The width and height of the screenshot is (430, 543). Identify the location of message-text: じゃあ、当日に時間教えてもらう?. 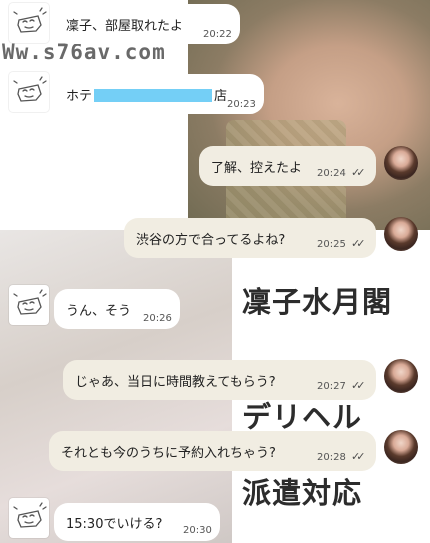
(175, 382).